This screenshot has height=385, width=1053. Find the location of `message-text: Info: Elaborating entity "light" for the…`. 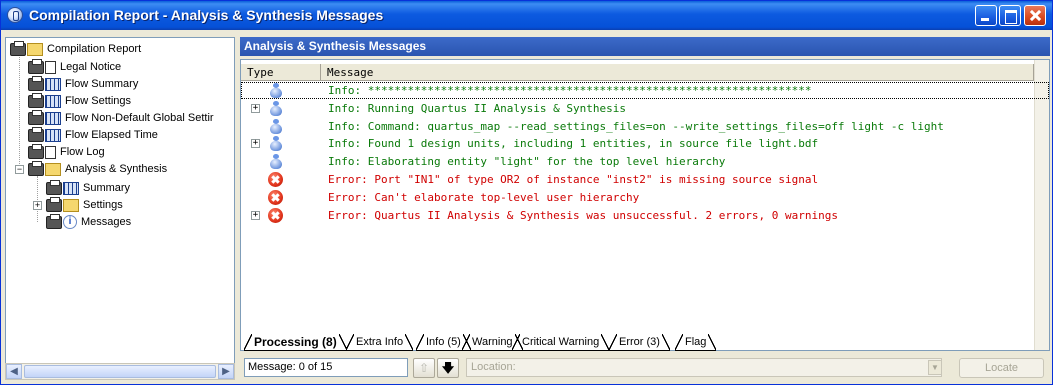

message-text: Info: Elaborating entity "light" for the… is located at coordinates (527, 162).